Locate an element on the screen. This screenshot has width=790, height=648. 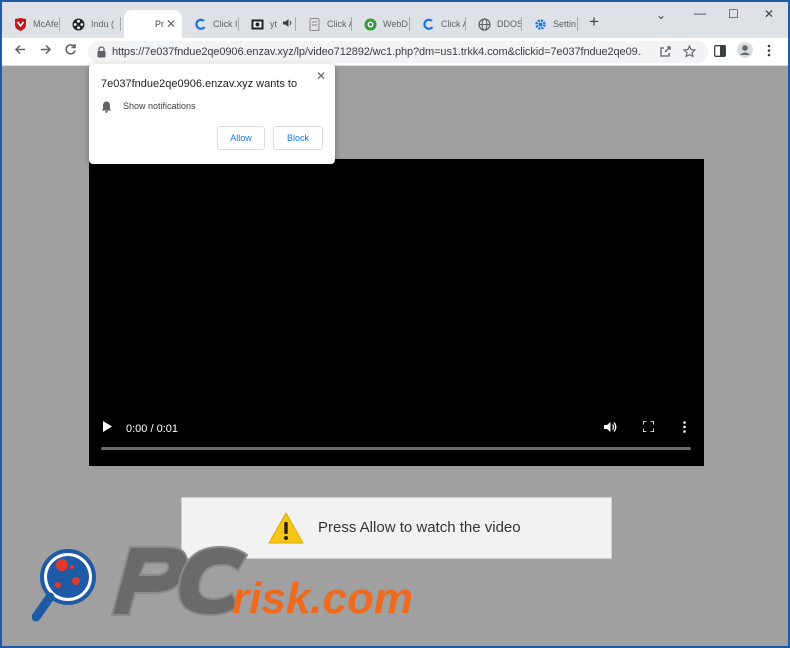
allow-button: Allow is located at coordinates (241, 138).